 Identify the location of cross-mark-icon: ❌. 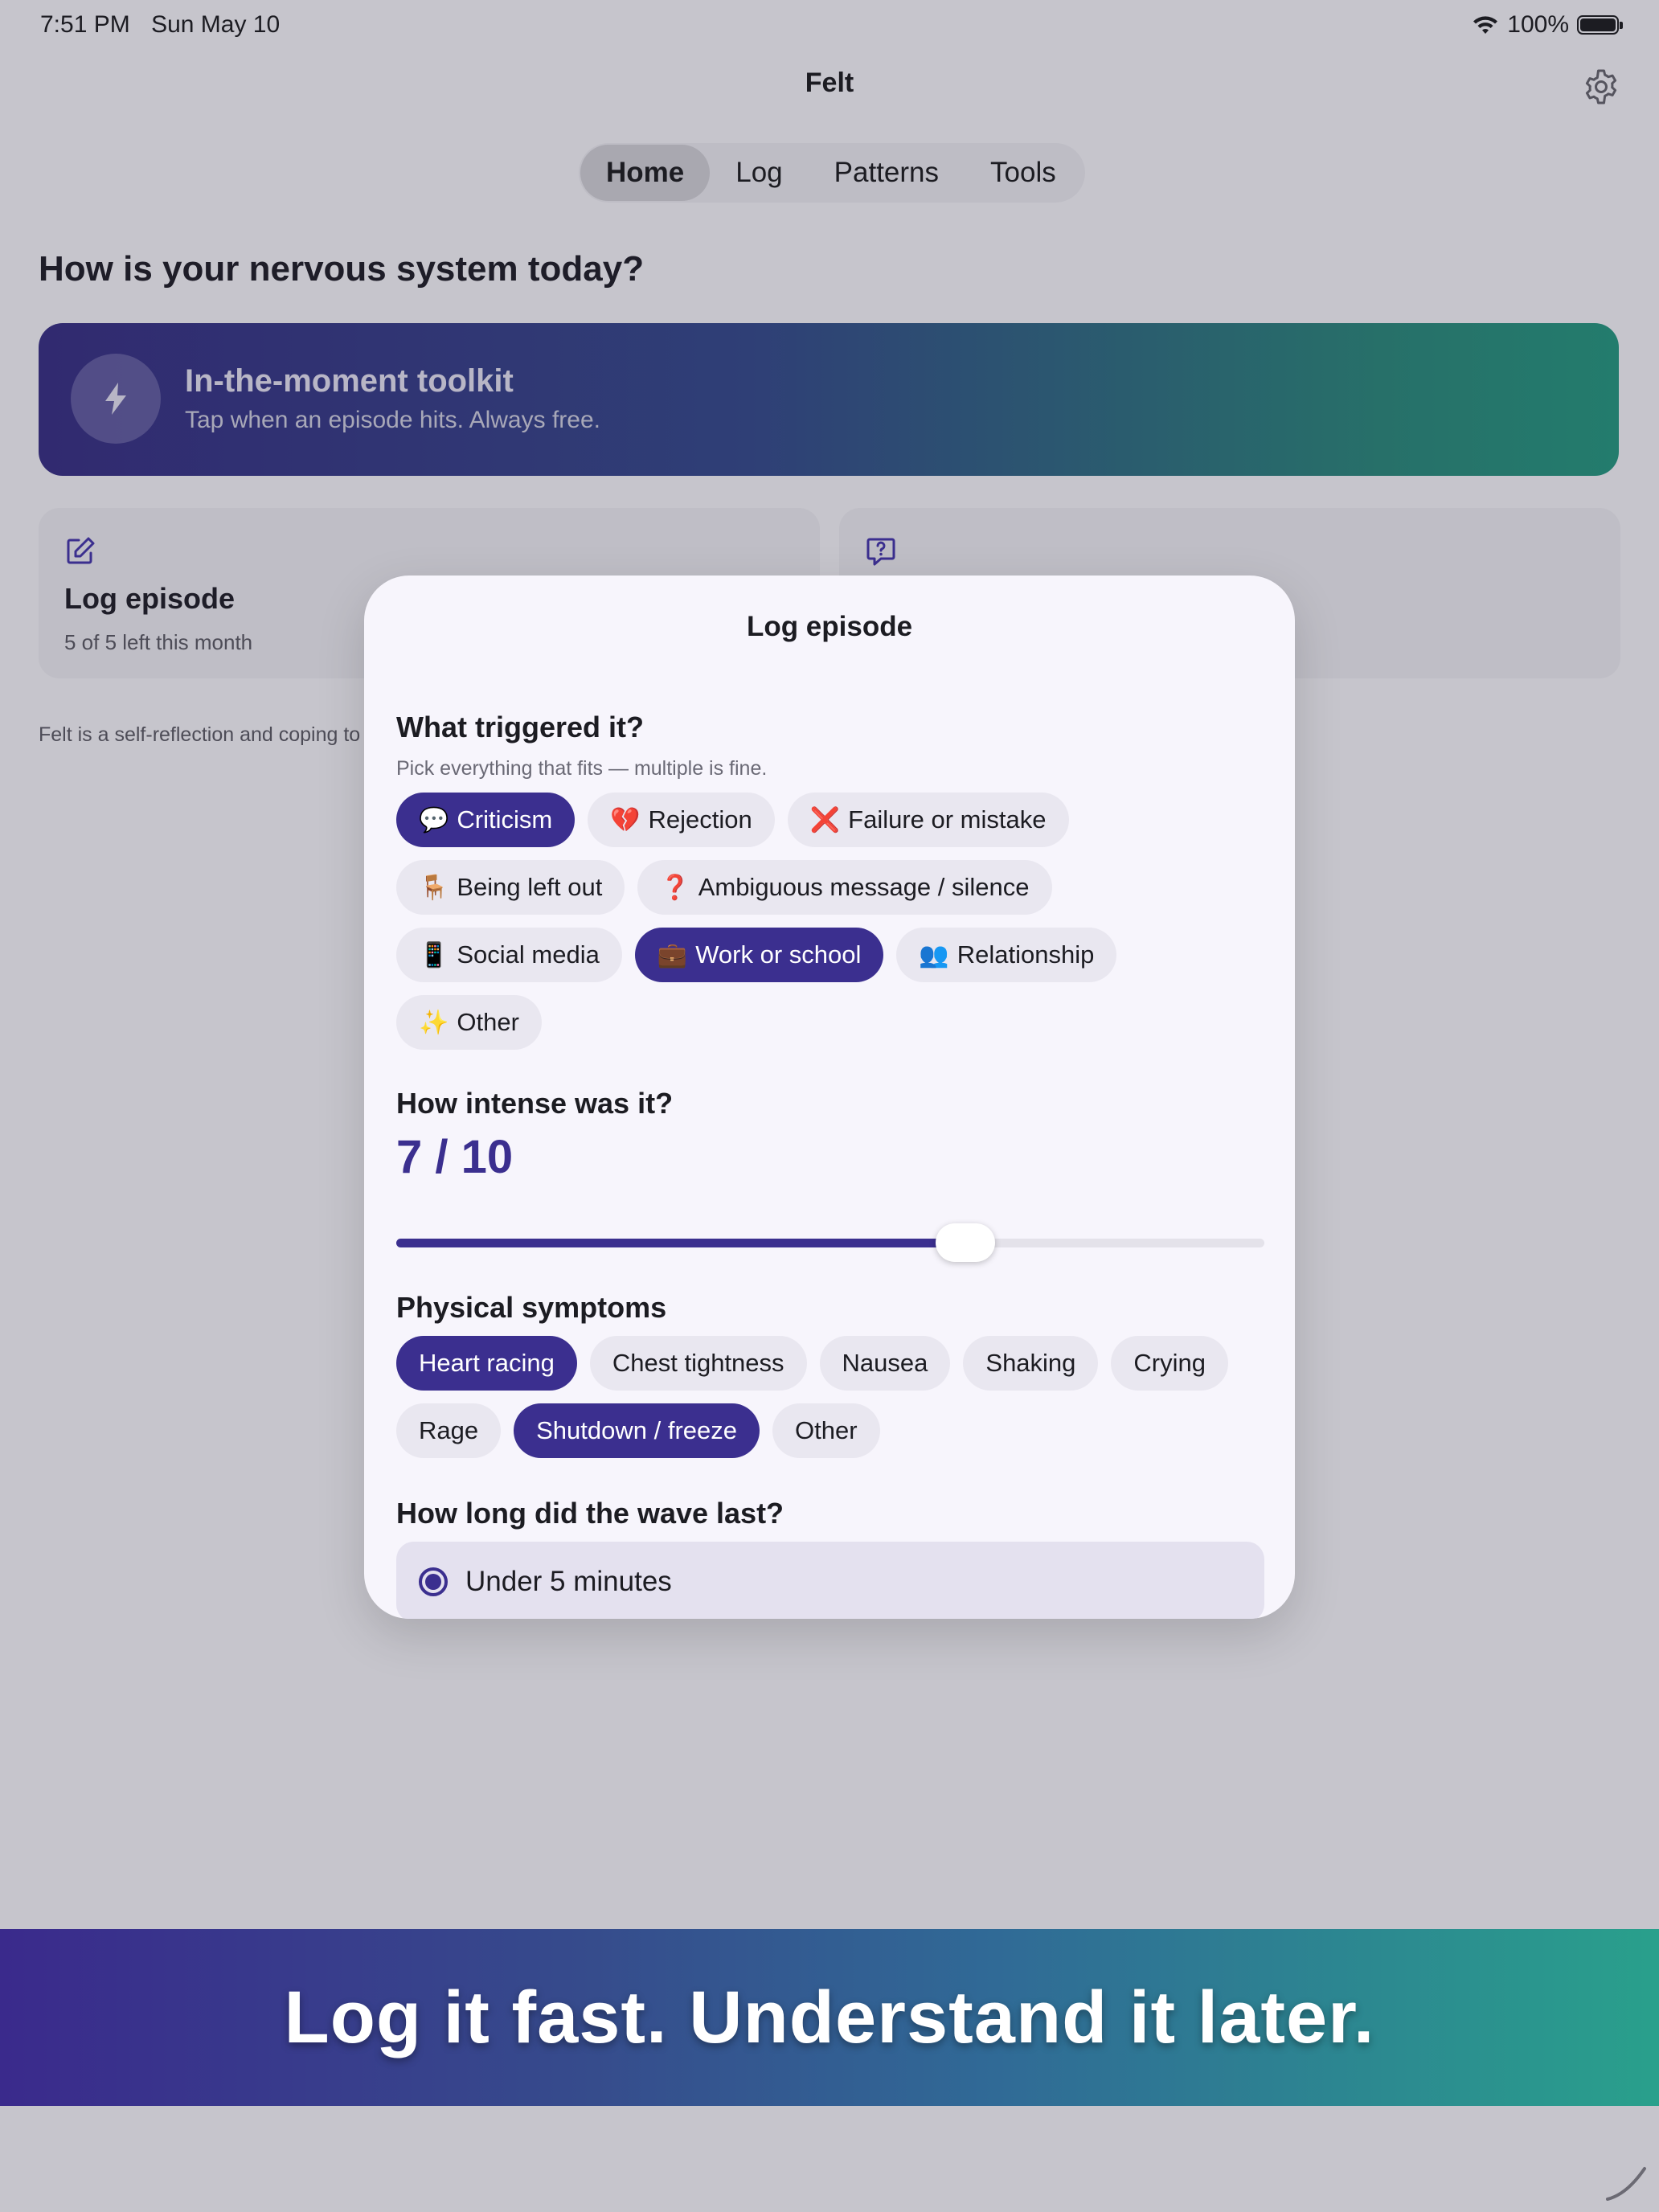
(825, 820).